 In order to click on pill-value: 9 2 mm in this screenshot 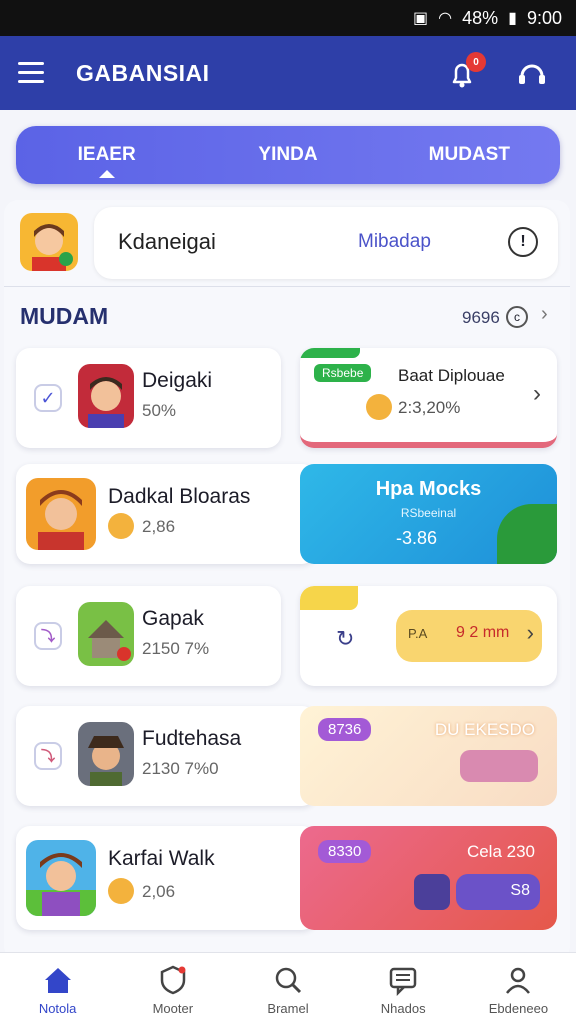, I will do `click(483, 632)`.